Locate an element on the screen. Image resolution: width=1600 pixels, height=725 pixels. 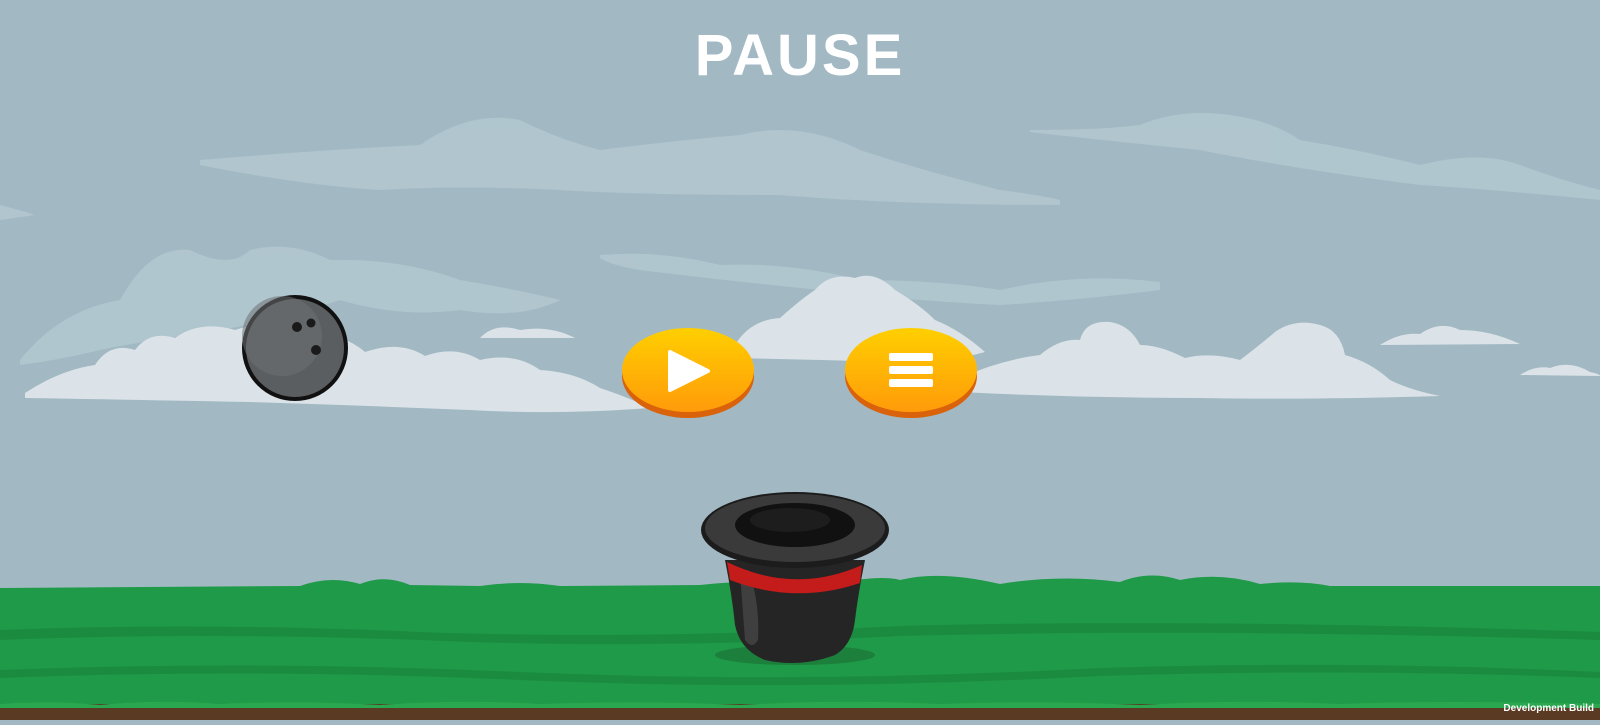
resume-button is located at coordinates (688, 372).